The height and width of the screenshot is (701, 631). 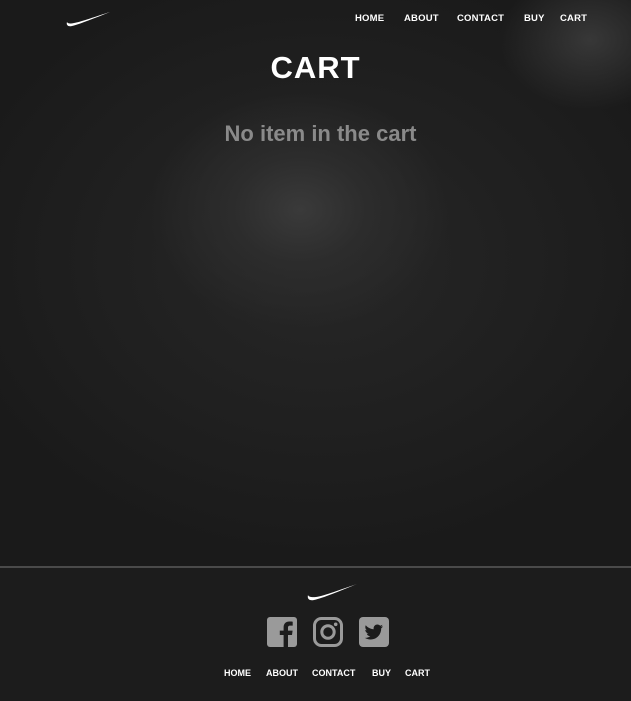 I want to click on empty-cart-message: No item in the cart, so click(x=320, y=133).